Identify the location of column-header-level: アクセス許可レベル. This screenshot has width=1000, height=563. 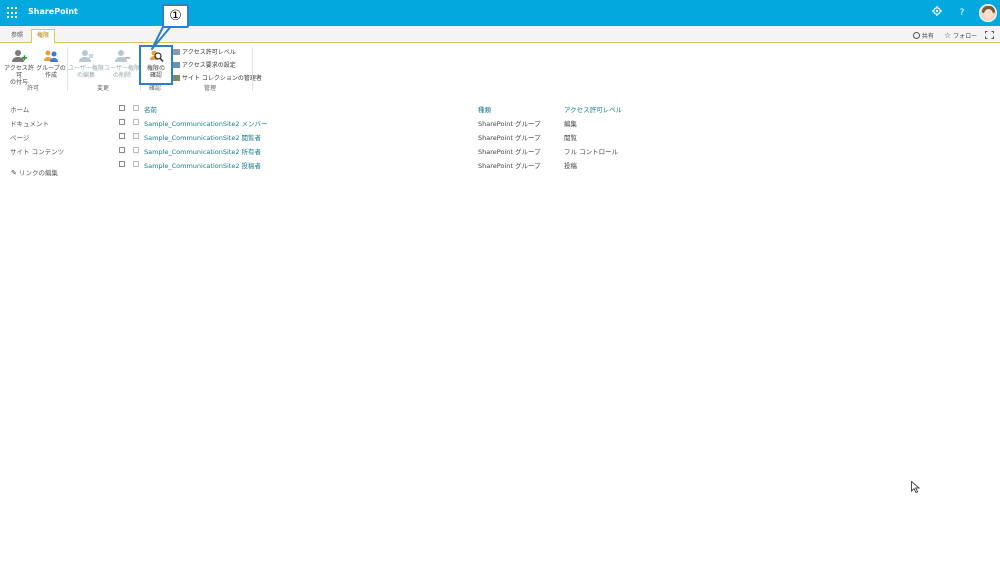
(593, 109).